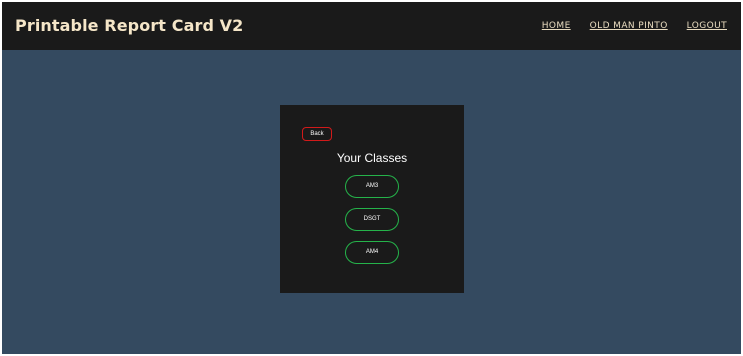 Image resolution: width=743 pixels, height=356 pixels. Describe the element at coordinates (372, 158) in the screenshot. I see `panel-title: Your Classes` at that location.